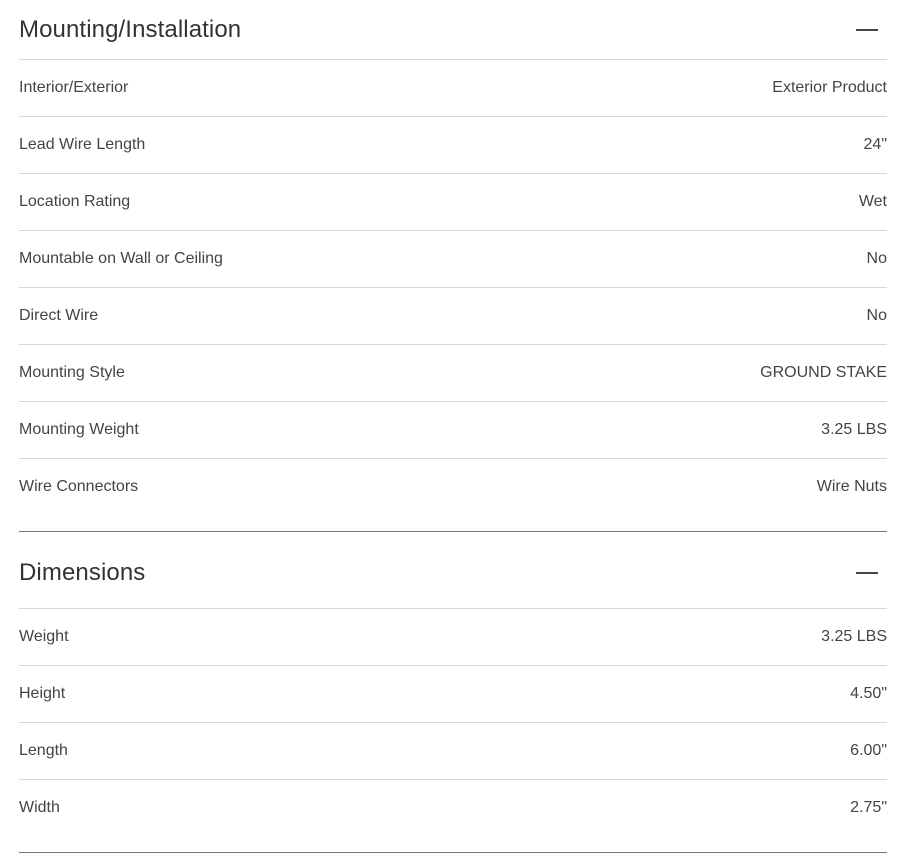 The height and width of the screenshot is (859, 911). What do you see at coordinates (42, 693) in the screenshot?
I see `spec-label: Height` at bounding box center [42, 693].